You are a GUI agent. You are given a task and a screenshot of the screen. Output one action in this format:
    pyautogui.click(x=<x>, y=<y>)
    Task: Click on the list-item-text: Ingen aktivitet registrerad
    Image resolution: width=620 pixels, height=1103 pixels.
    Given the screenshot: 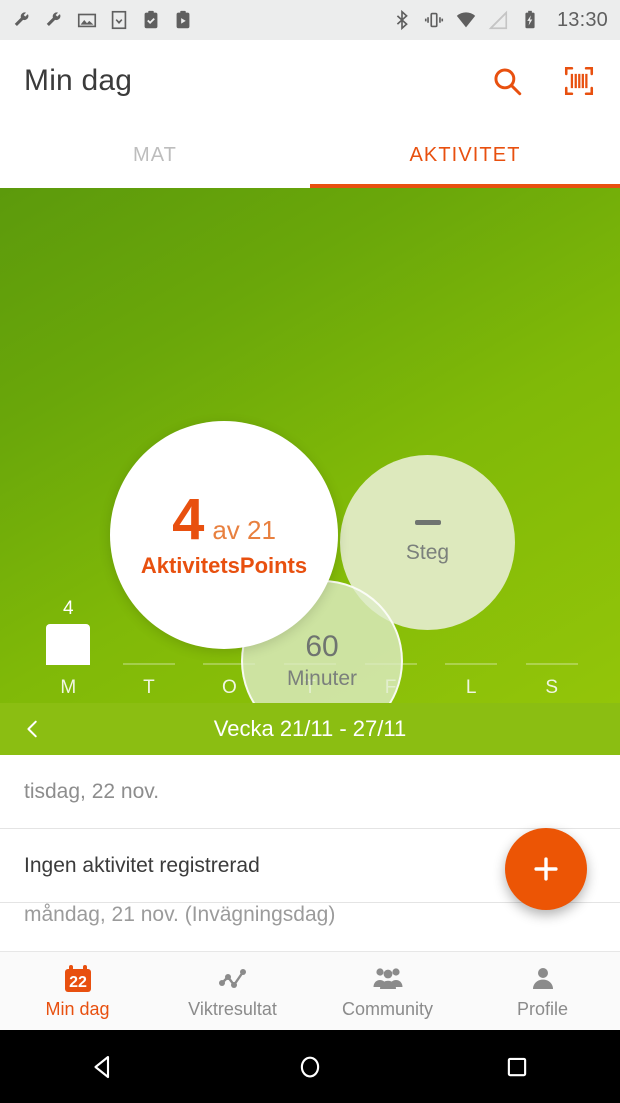 What is the action you would take?
    pyautogui.click(x=142, y=865)
    